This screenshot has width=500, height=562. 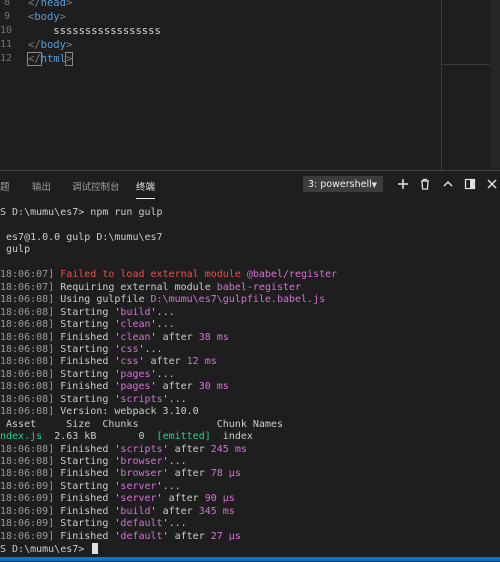 I want to click on tag-bracket: >, so click(x=62, y=17).